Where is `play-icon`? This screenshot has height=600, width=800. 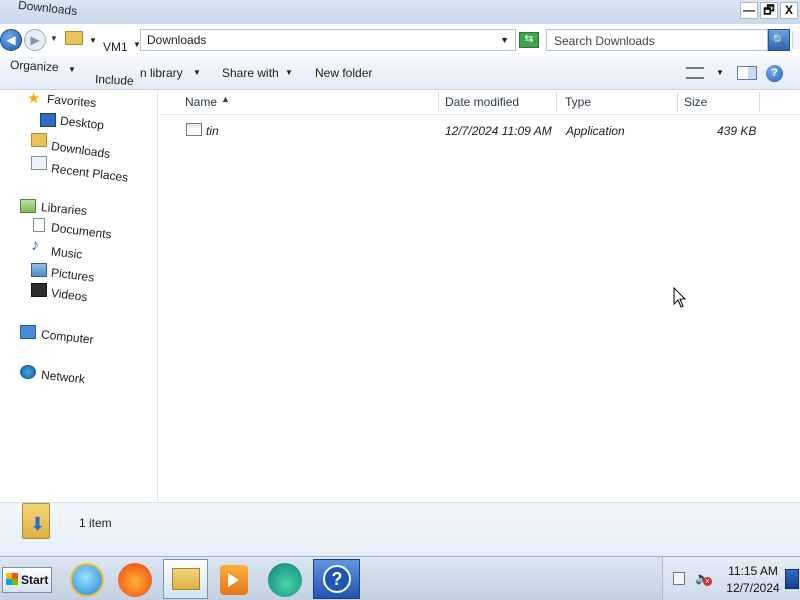
play-icon is located at coordinates (234, 580).